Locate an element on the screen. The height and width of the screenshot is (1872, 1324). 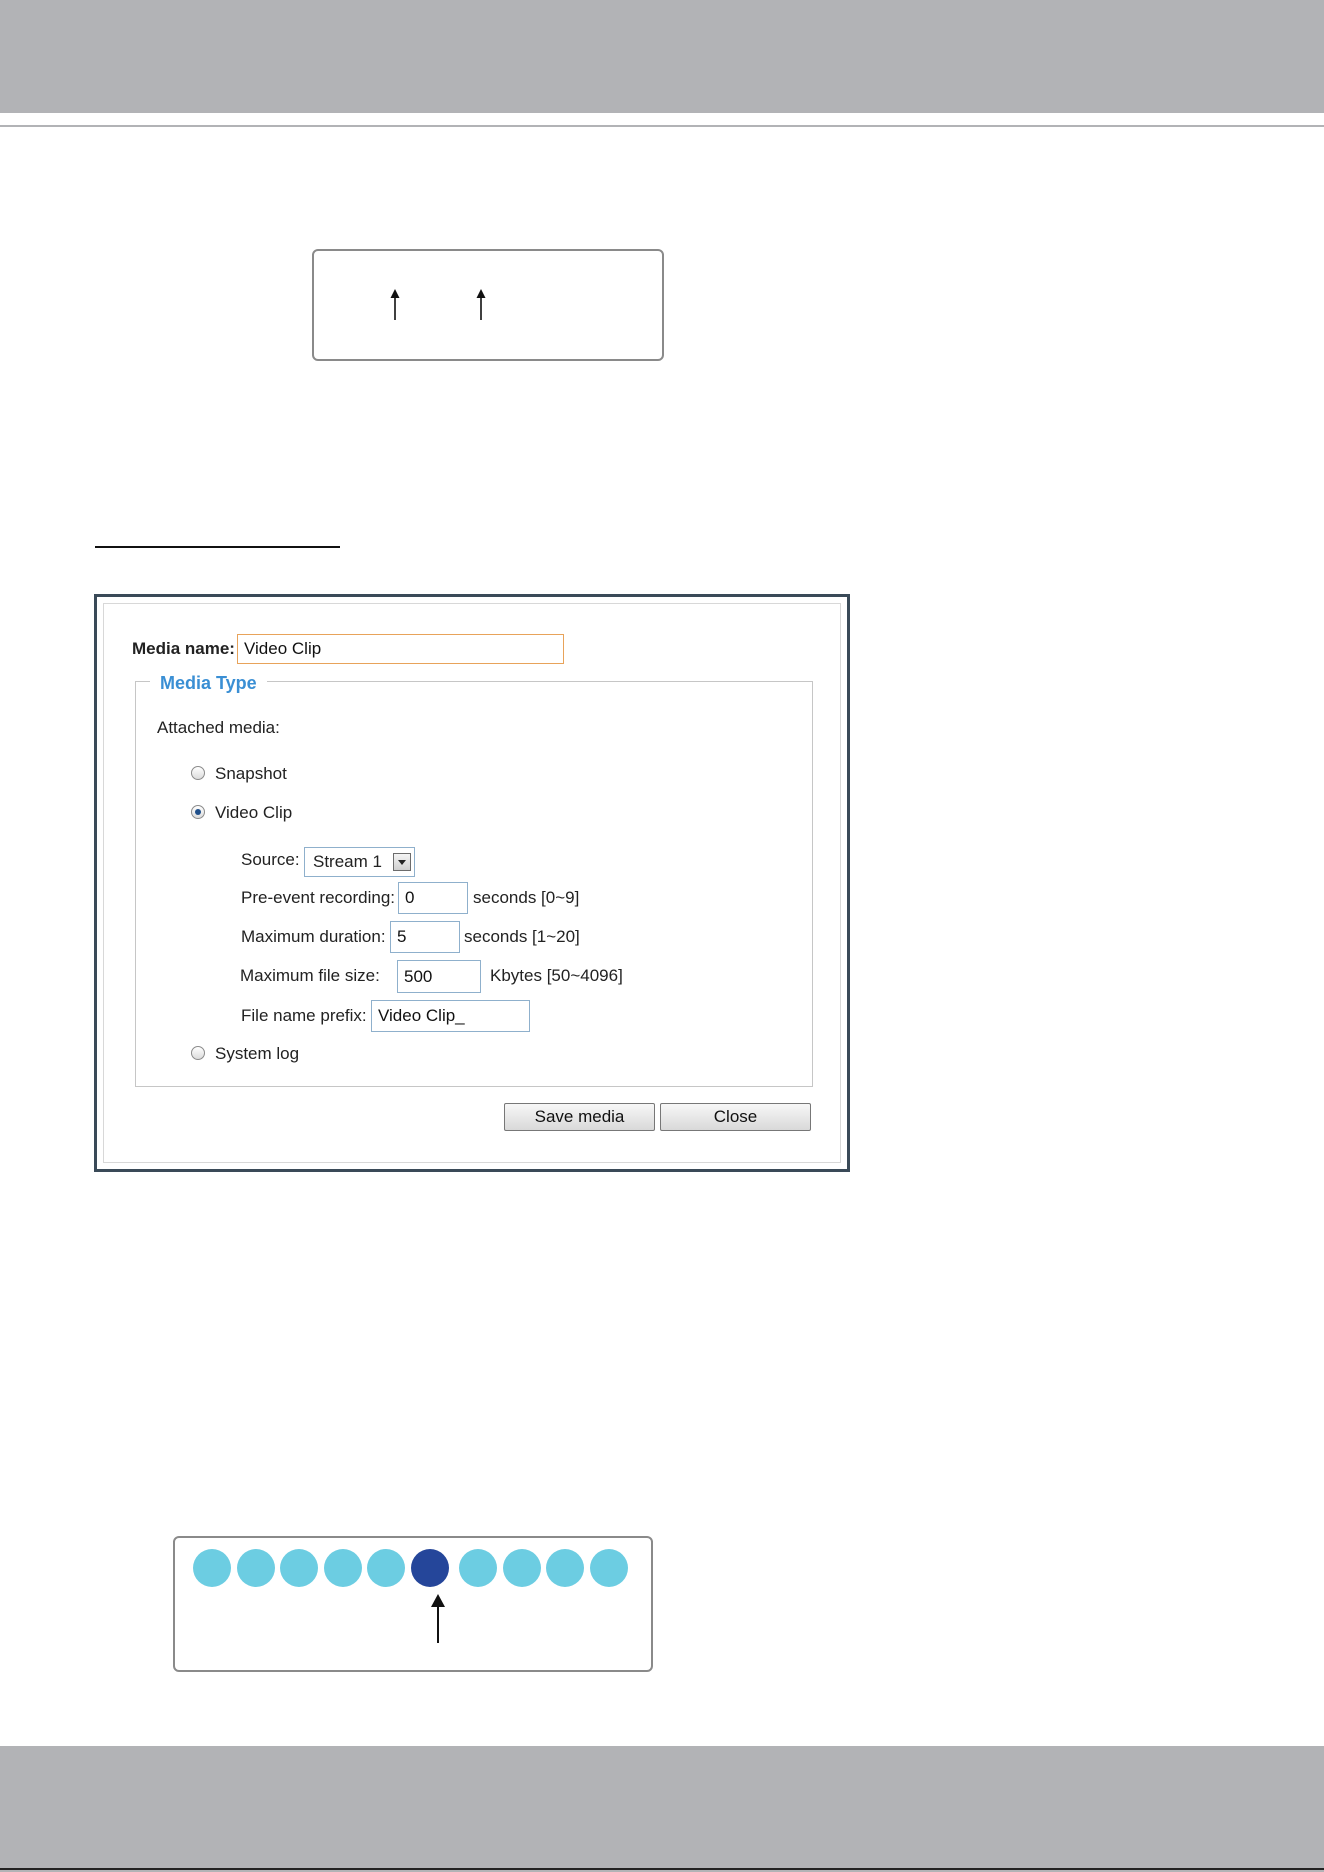
close-button: Close is located at coordinates (735, 1117).